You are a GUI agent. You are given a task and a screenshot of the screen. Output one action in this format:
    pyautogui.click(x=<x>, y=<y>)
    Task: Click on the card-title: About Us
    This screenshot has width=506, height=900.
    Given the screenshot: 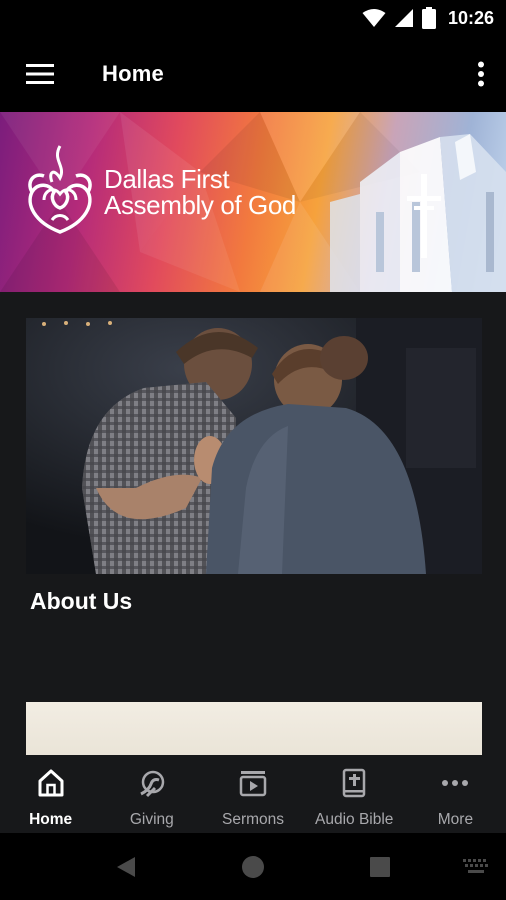 What is the action you would take?
    pyautogui.click(x=81, y=601)
    